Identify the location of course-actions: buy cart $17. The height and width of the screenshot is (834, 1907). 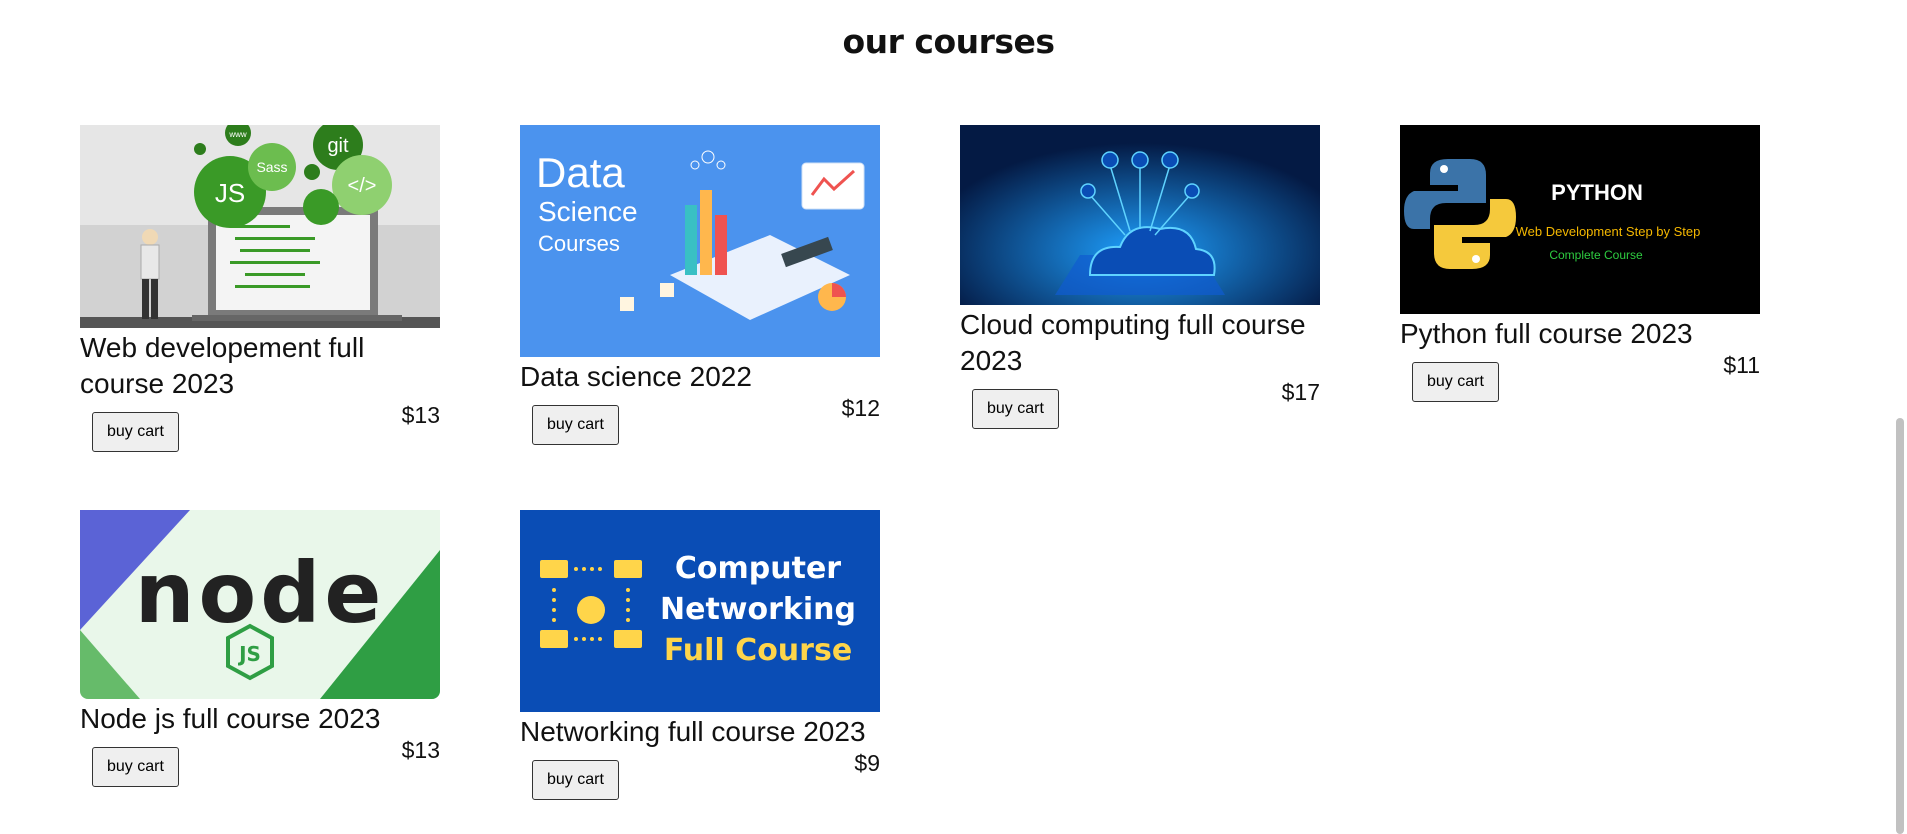
(1140, 409).